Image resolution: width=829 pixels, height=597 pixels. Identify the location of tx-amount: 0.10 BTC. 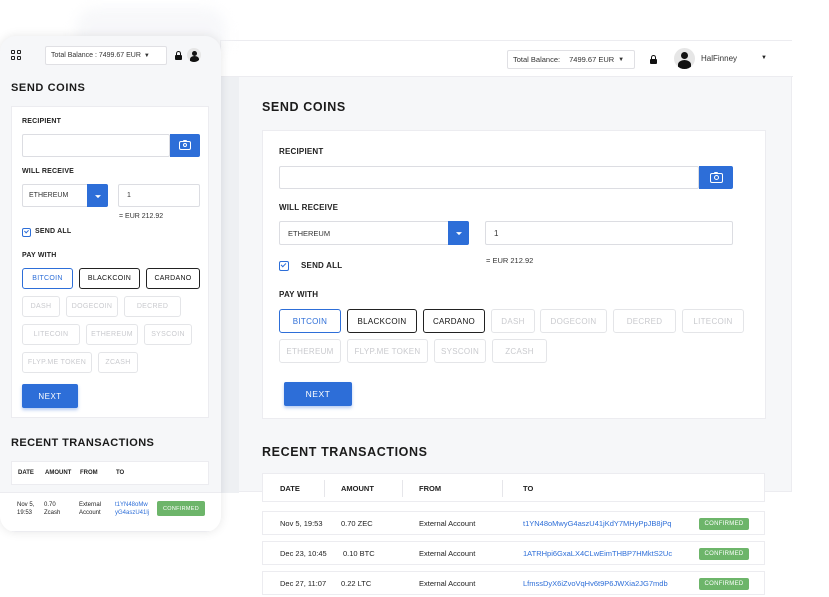
(359, 553).